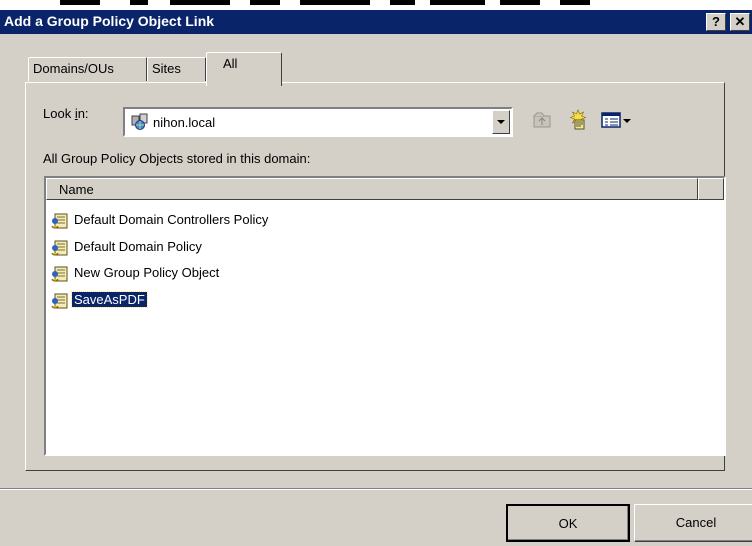 The width and height of the screenshot is (752, 546). What do you see at coordinates (501, 122) in the screenshot?
I see `chevron-down-icon` at bounding box center [501, 122].